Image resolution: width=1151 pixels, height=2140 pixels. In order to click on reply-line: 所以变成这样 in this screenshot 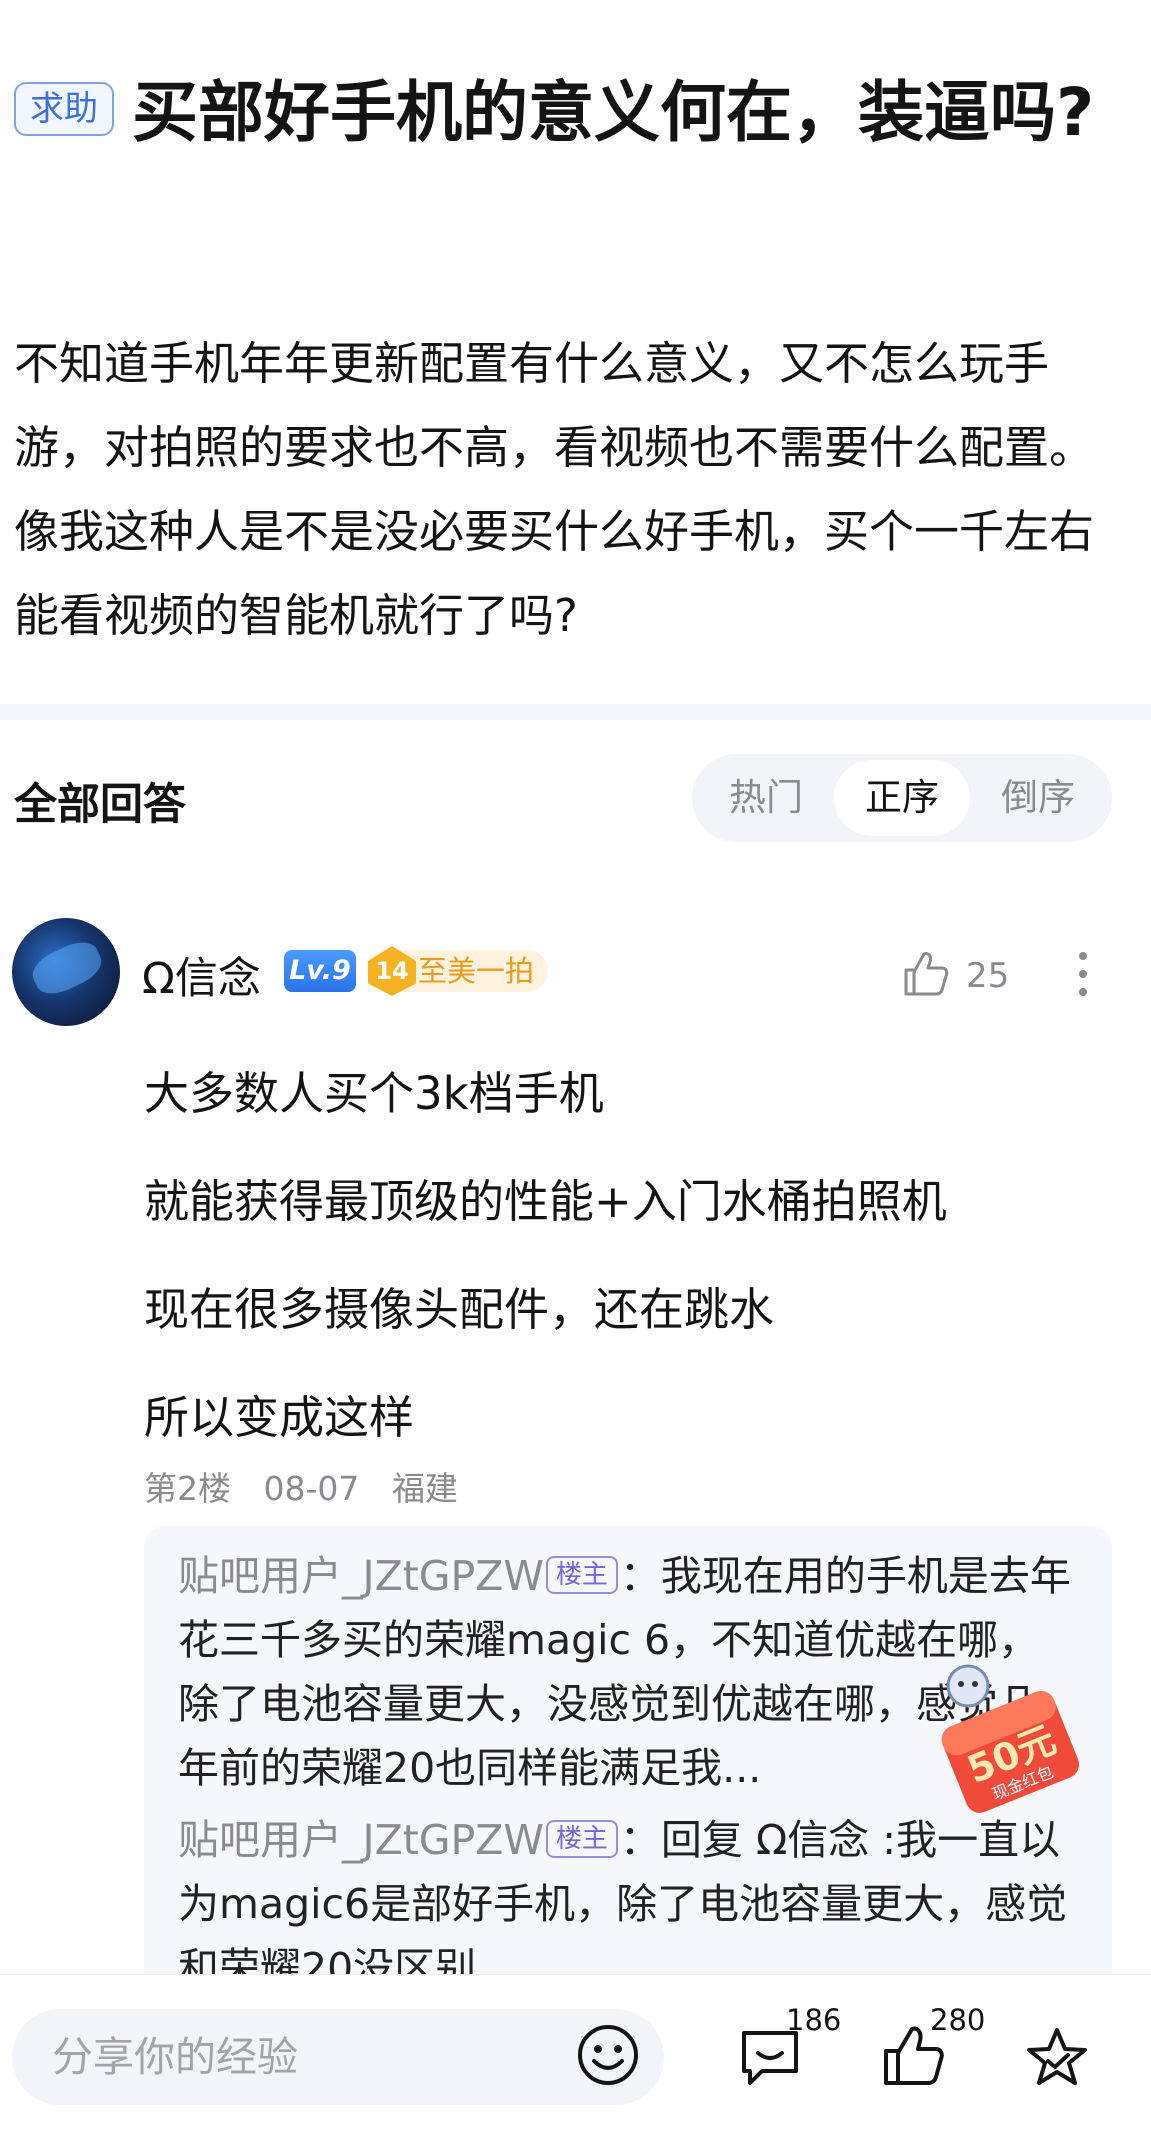, I will do `click(279, 1417)`.